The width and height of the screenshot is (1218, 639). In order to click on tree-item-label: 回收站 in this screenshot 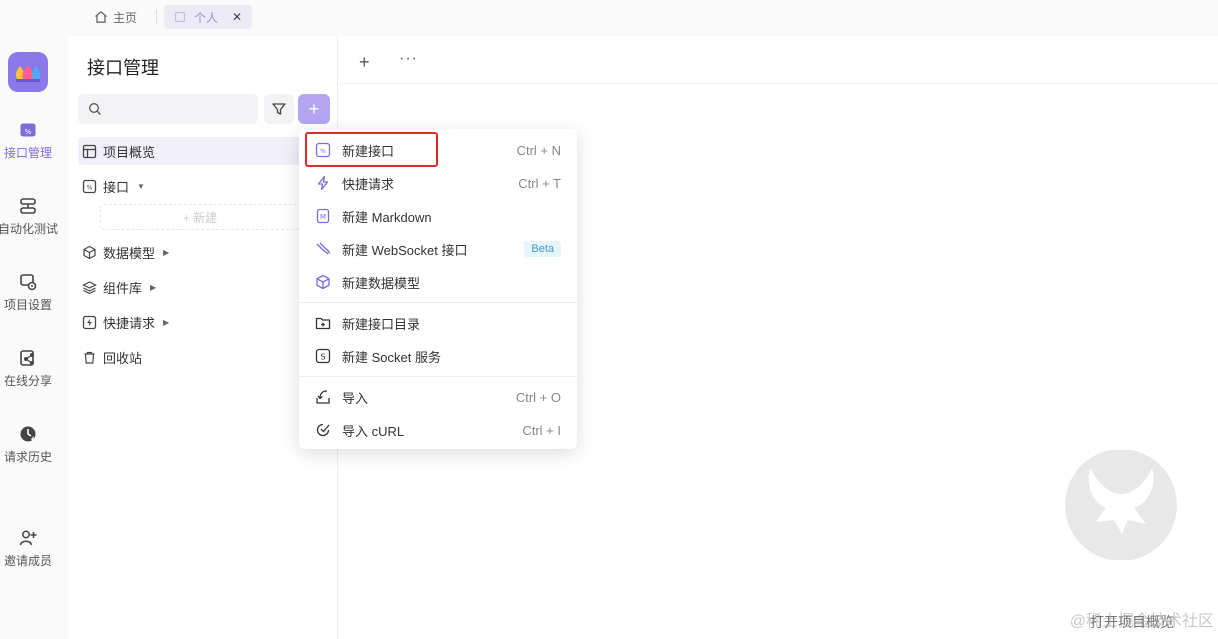, I will do `click(123, 358)`.